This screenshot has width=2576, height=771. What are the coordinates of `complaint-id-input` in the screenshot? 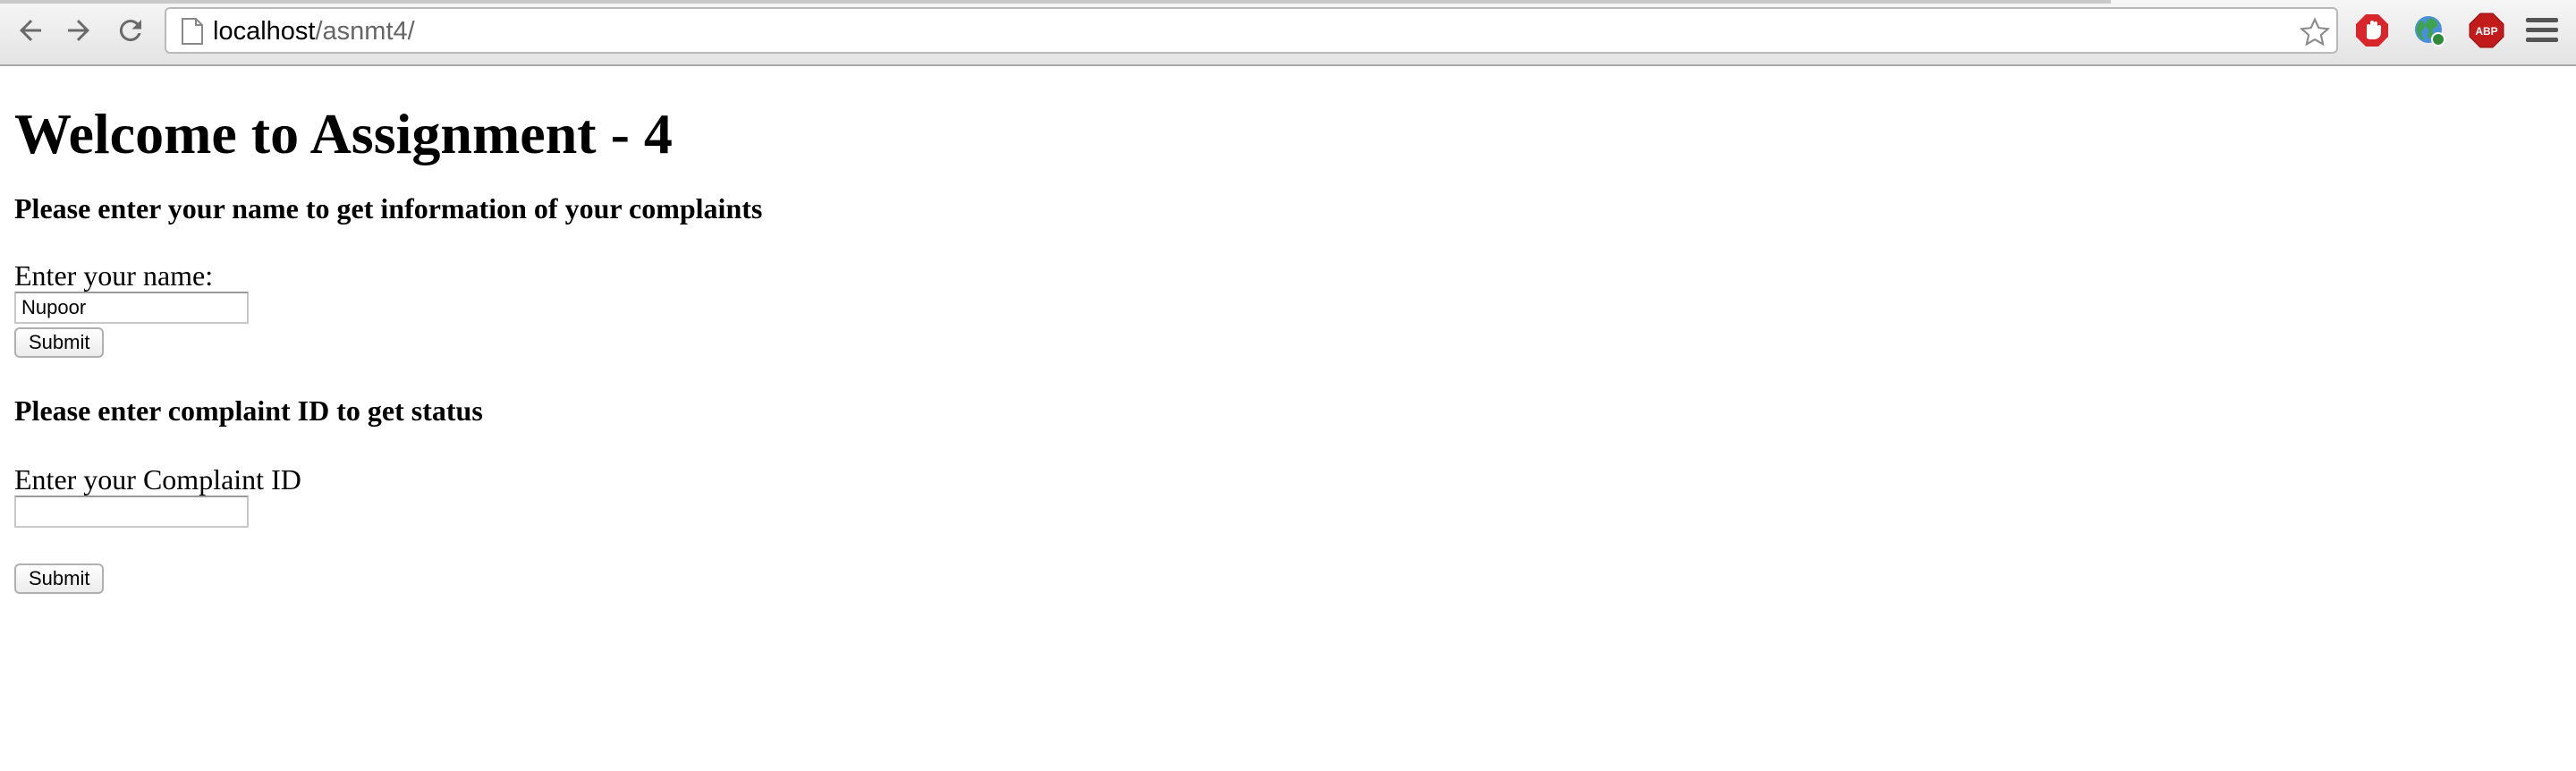 It's located at (131, 512).